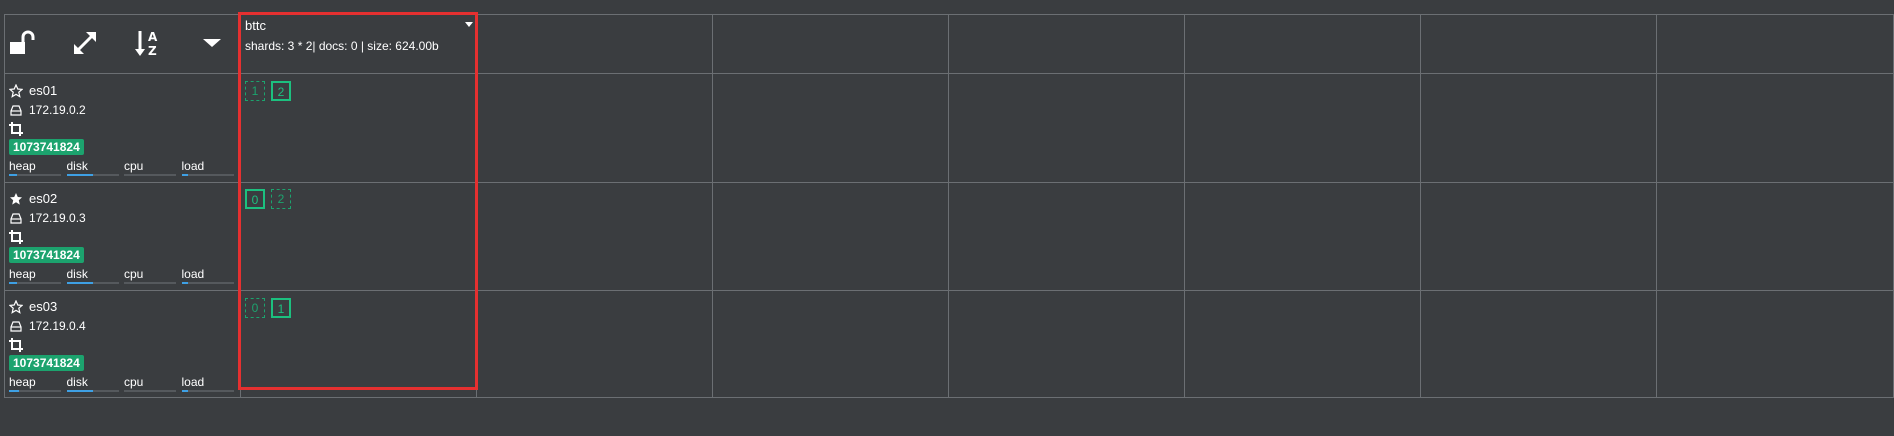 The width and height of the screenshot is (1894, 436). Describe the element at coordinates (360, 25) in the screenshot. I see `index-name: bttc` at that location.